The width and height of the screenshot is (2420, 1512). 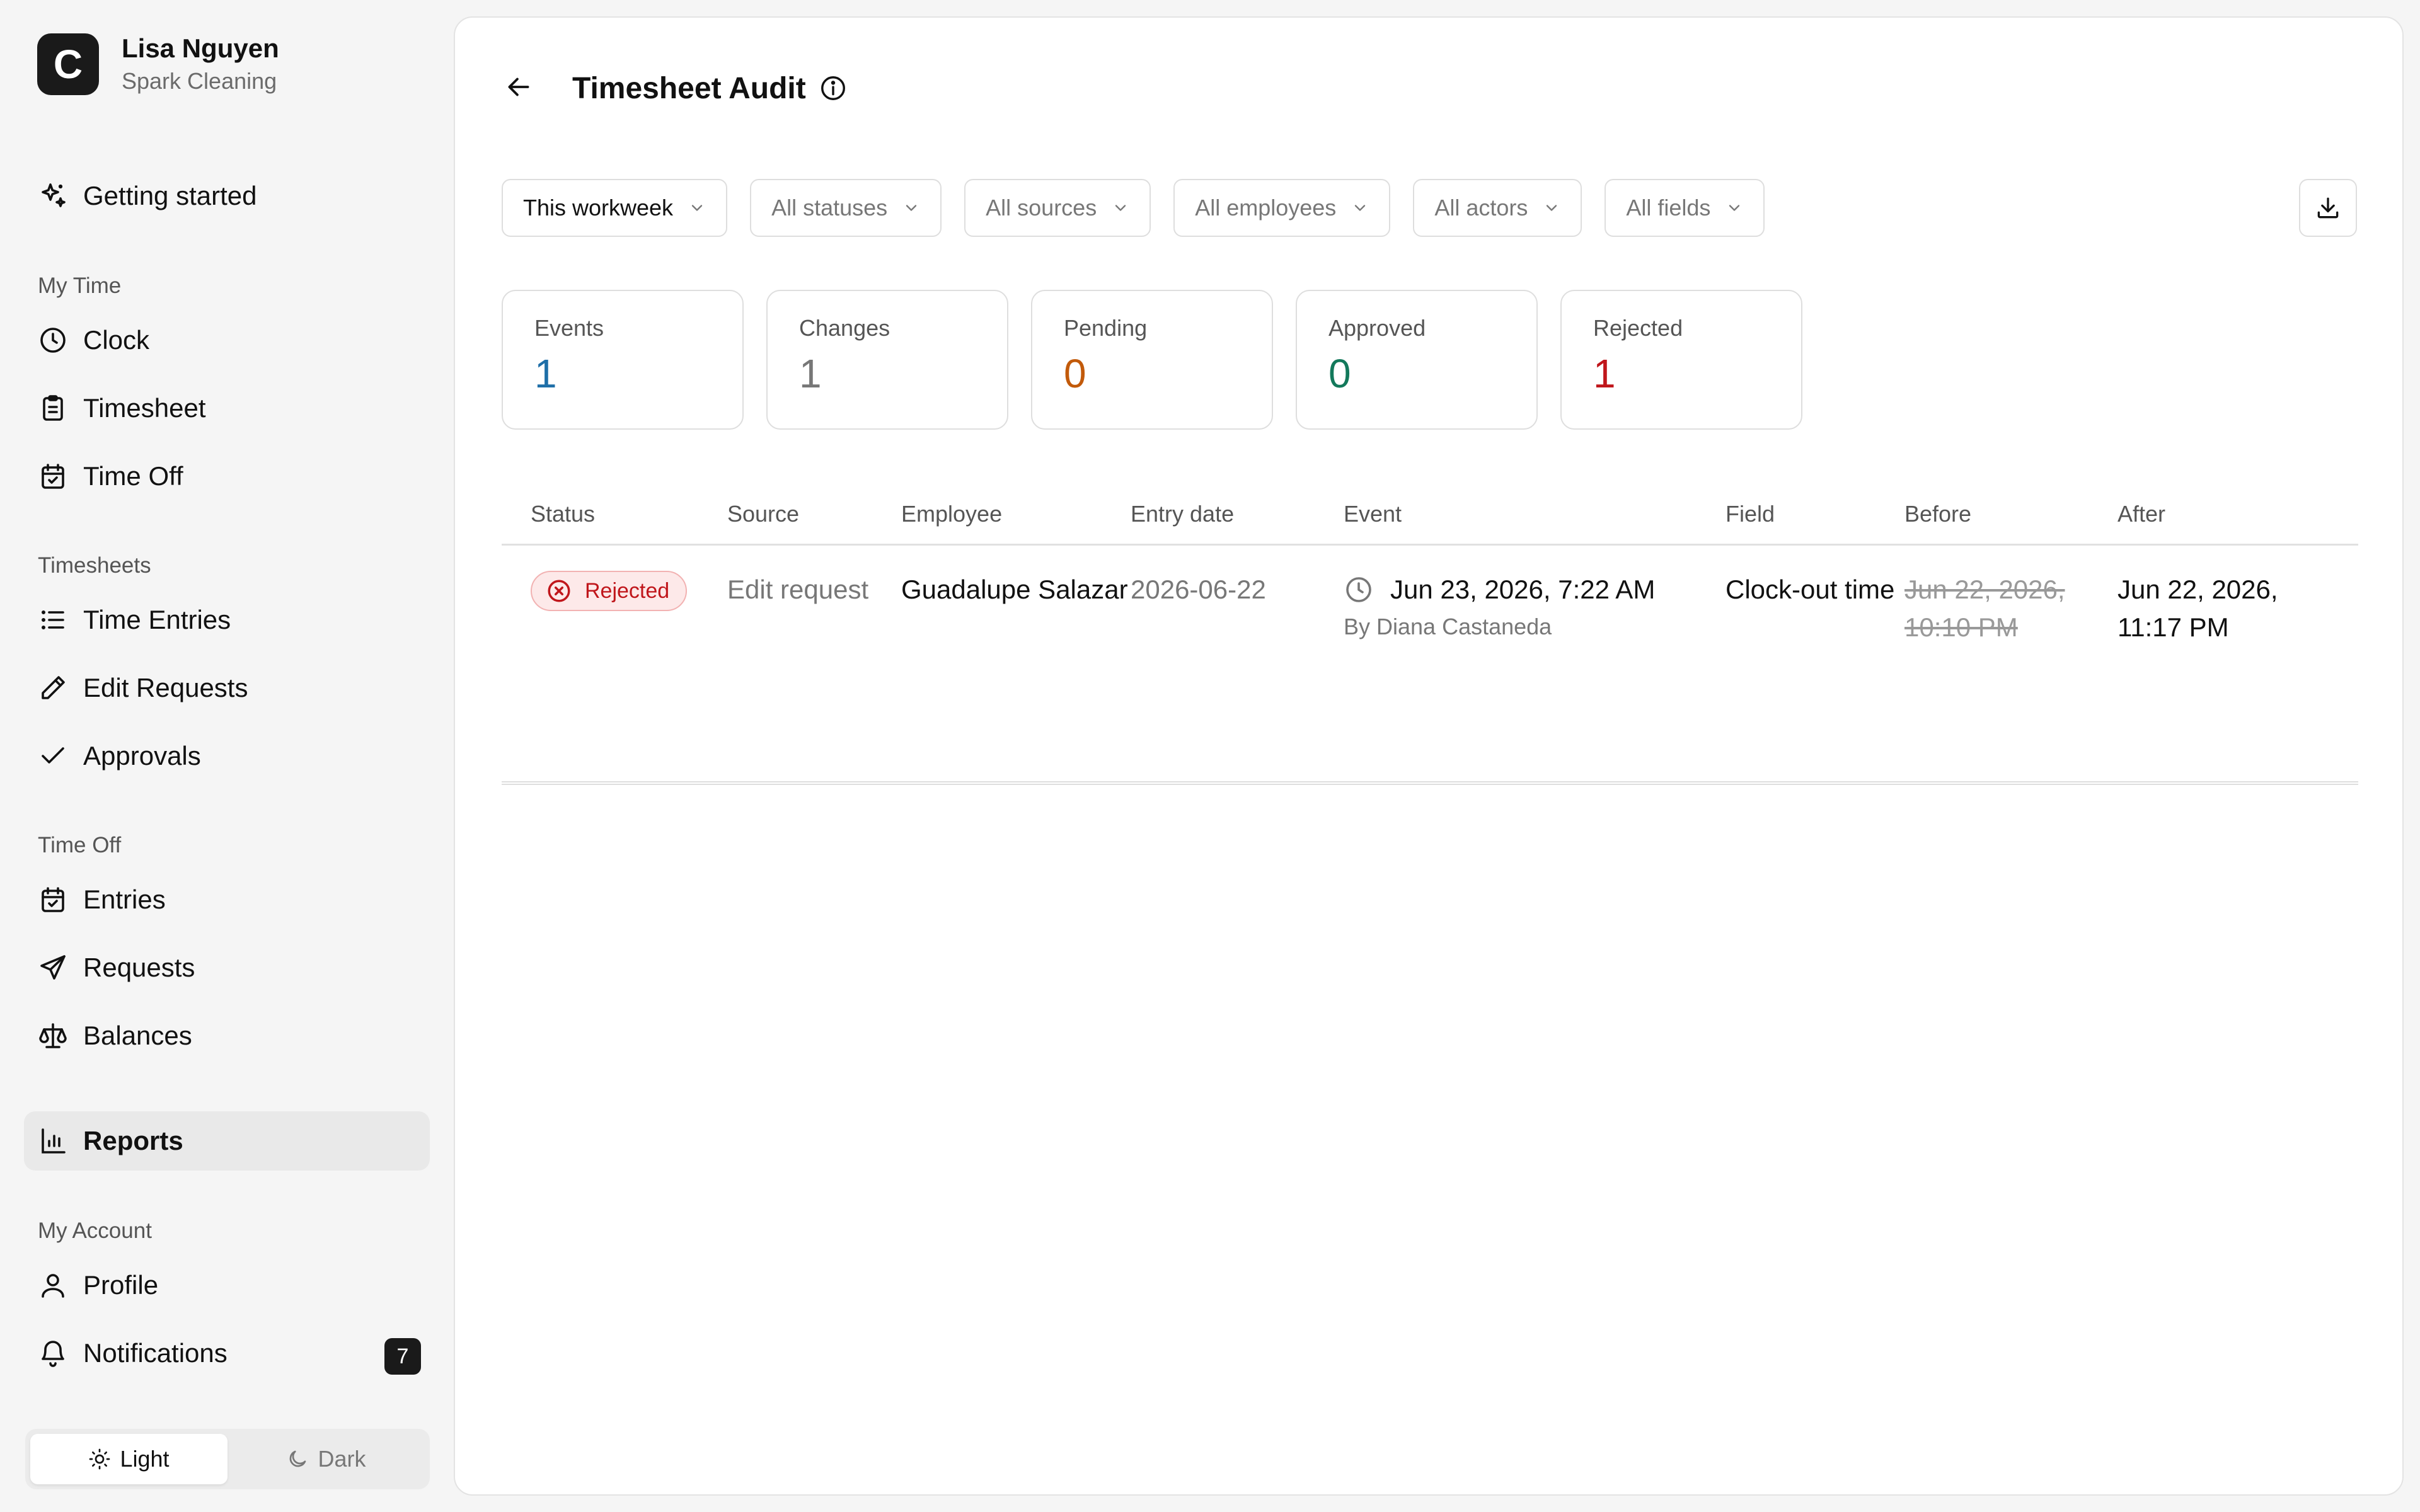 I want to click on theme-dark-label: Dark, so click(x=342, y=1459).